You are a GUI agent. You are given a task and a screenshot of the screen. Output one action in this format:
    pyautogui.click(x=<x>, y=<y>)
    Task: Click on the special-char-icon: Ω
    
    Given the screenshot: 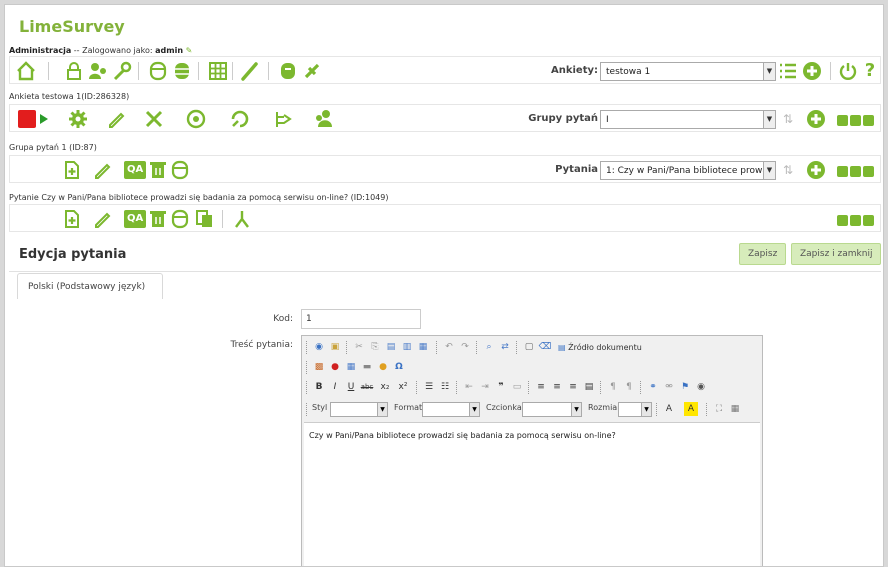 What is the action you would take?
    pyautogui.click(x=399, y=367)
    